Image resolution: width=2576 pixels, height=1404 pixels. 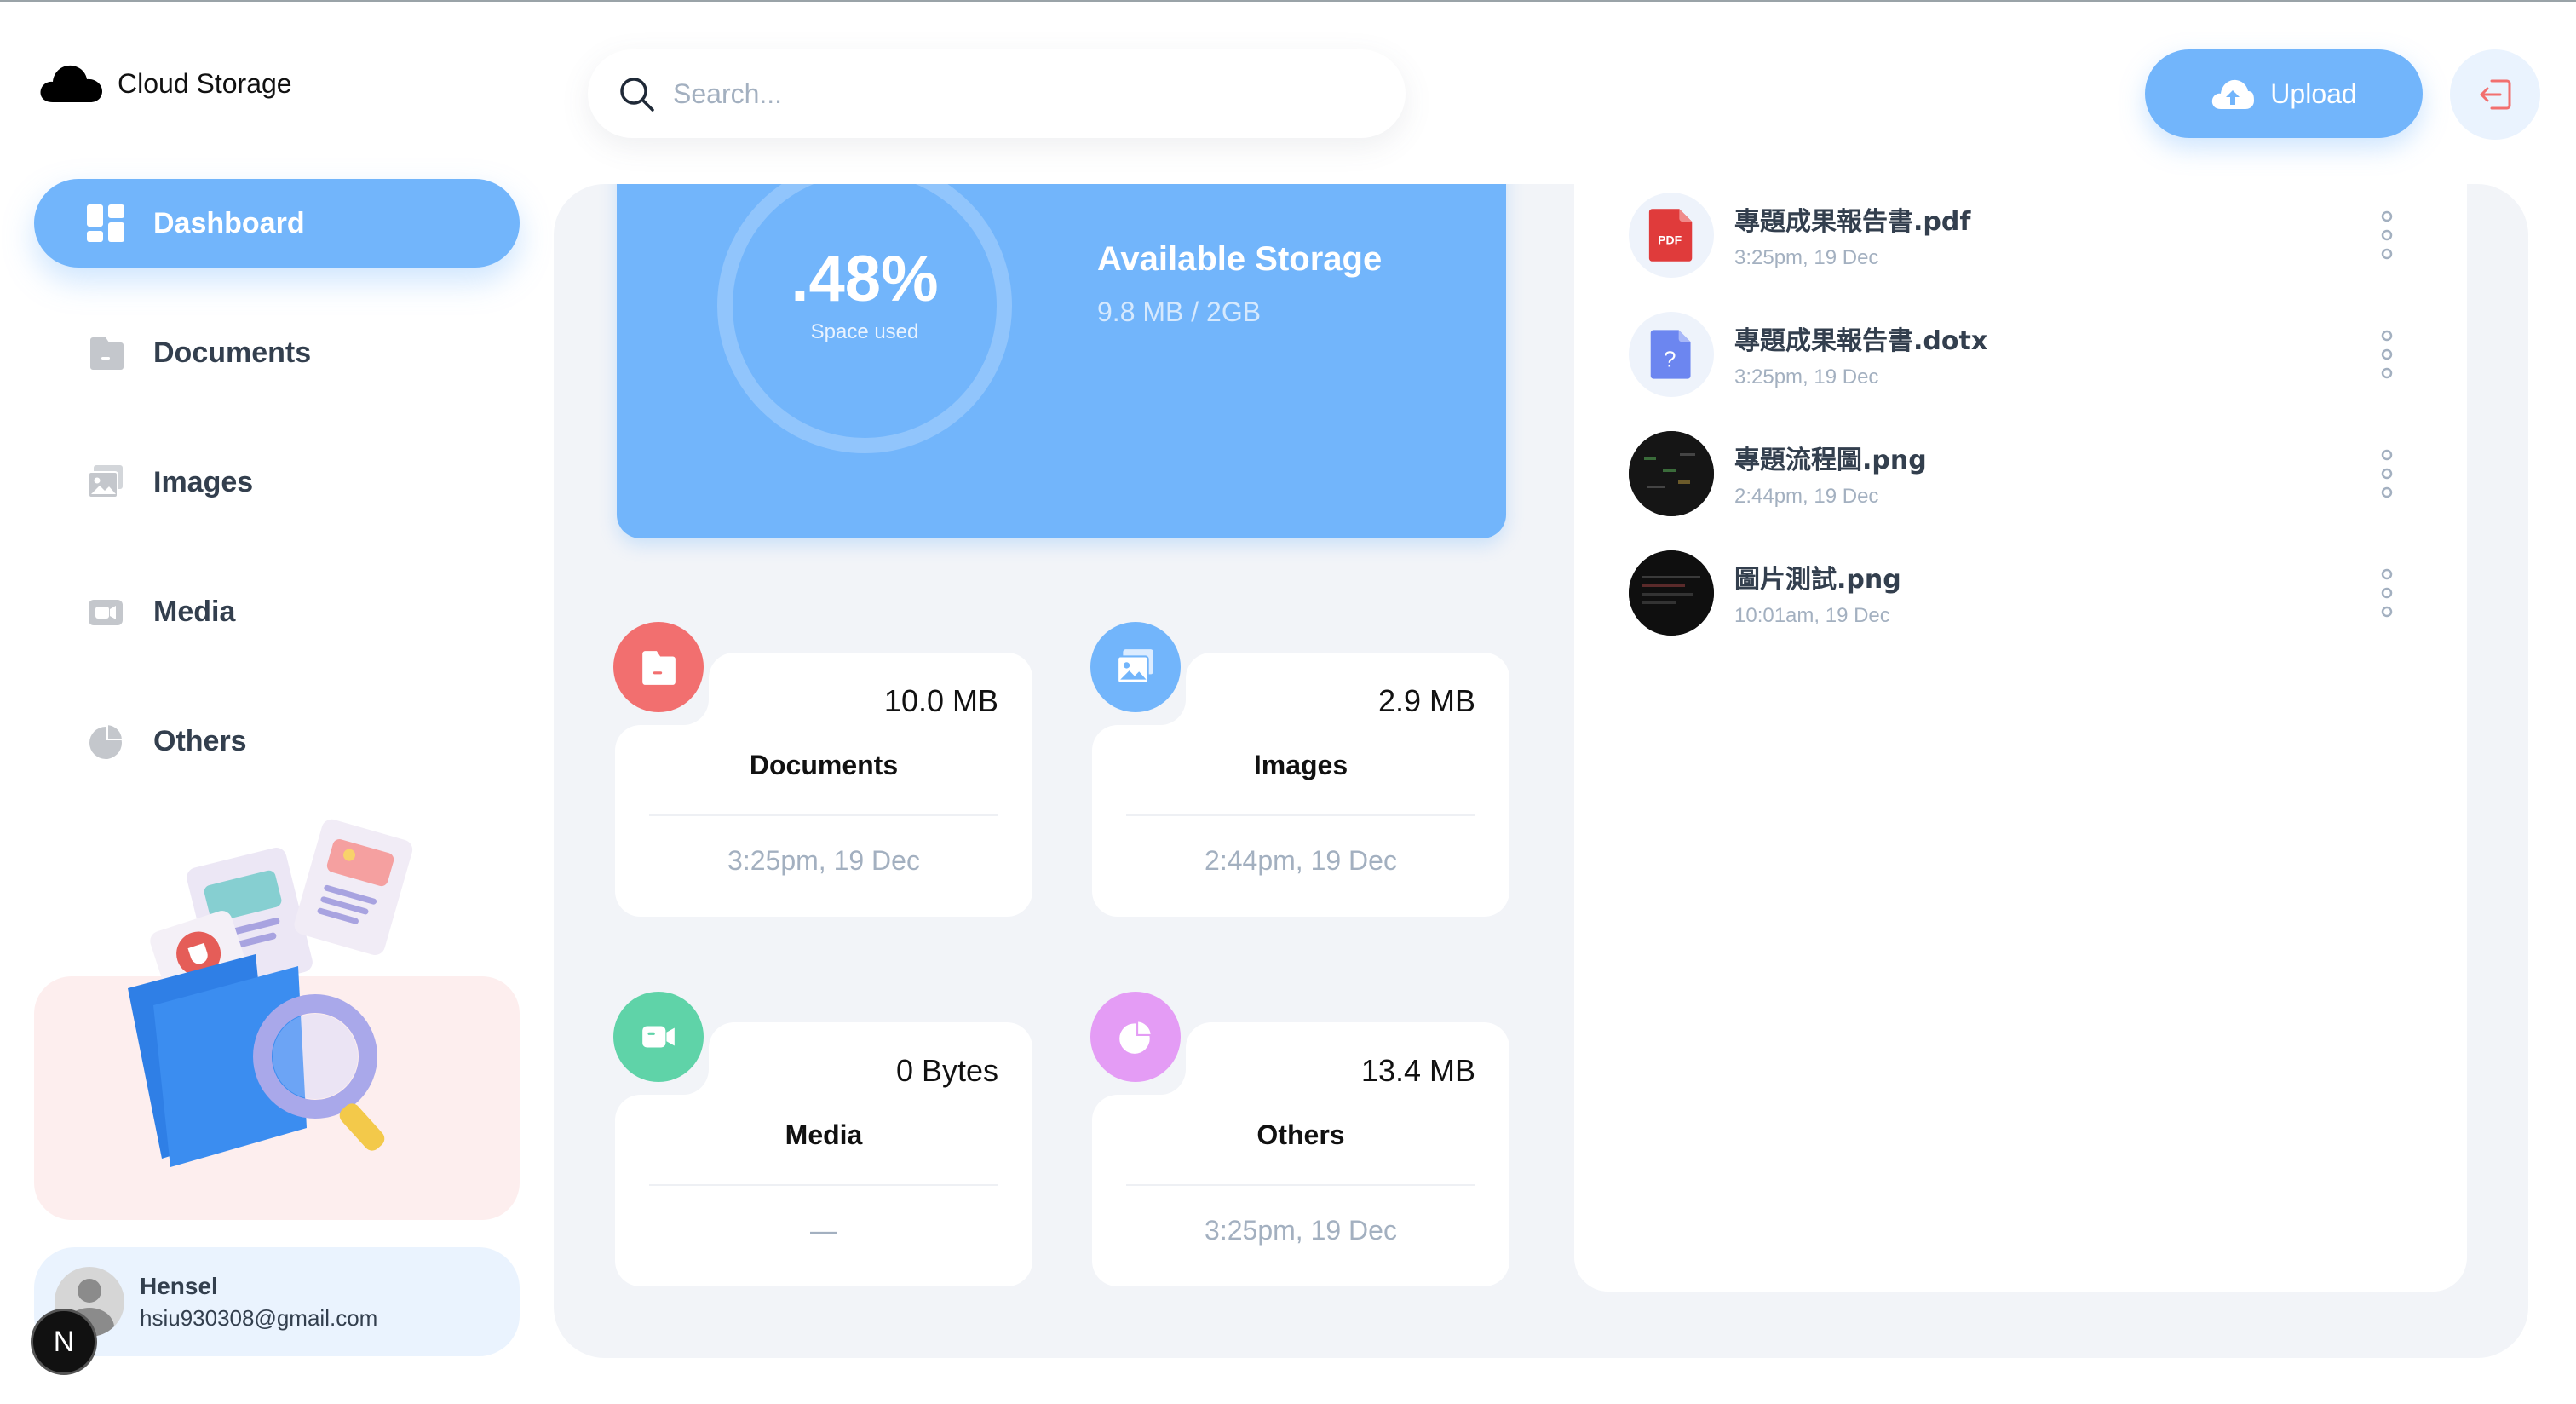 I want to click on logout-icon, so click(x=2496, y=94).